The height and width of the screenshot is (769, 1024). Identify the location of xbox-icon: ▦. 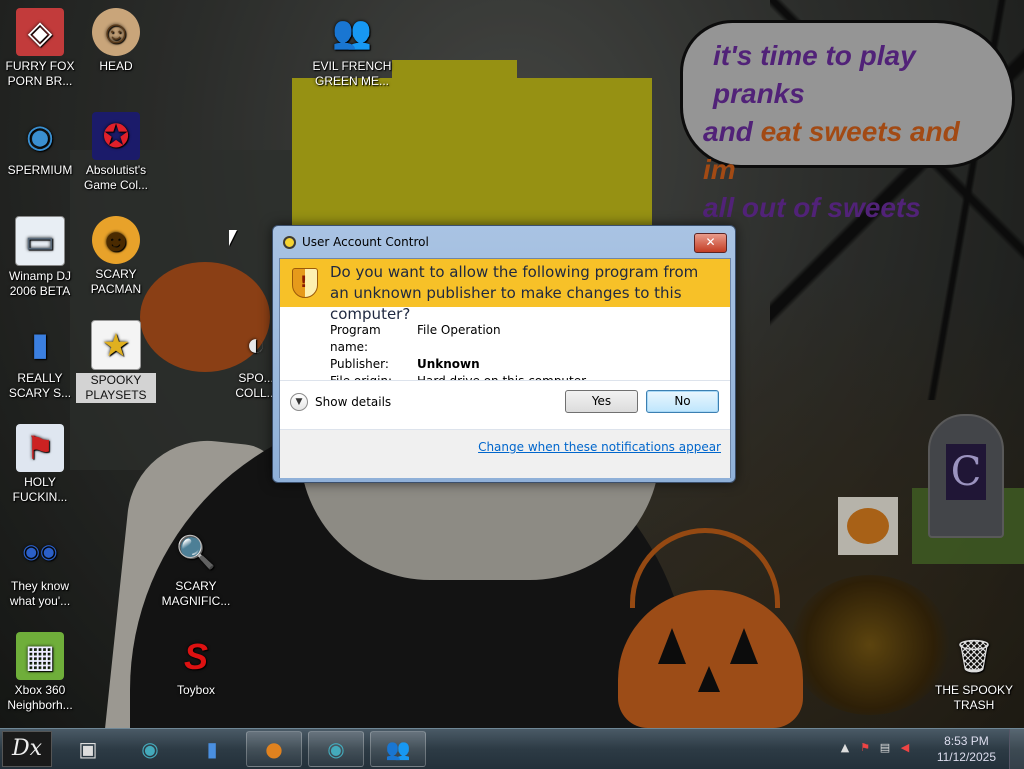
(40, 656).